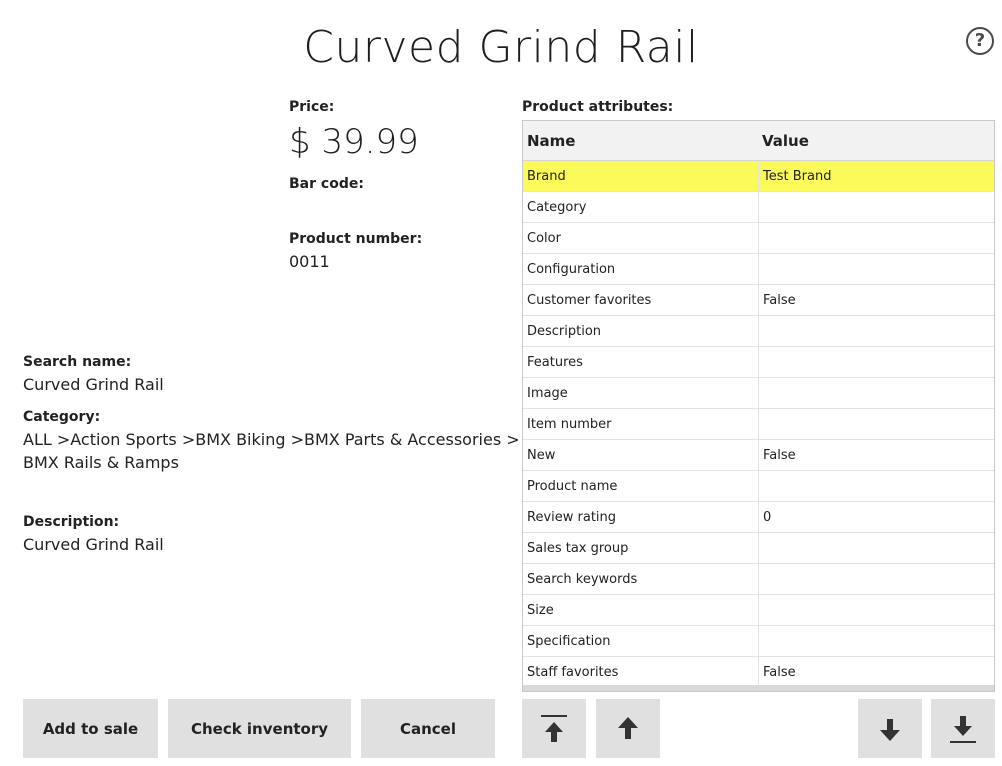  I want to click on table-row: Image, so click(758, 393).